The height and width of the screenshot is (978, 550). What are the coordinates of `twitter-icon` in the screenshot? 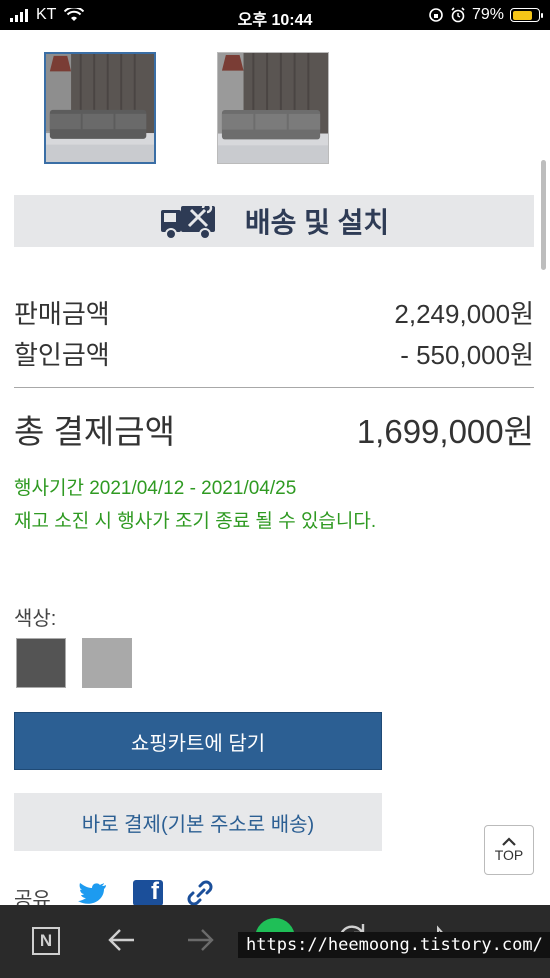 It's located at (93, 894).